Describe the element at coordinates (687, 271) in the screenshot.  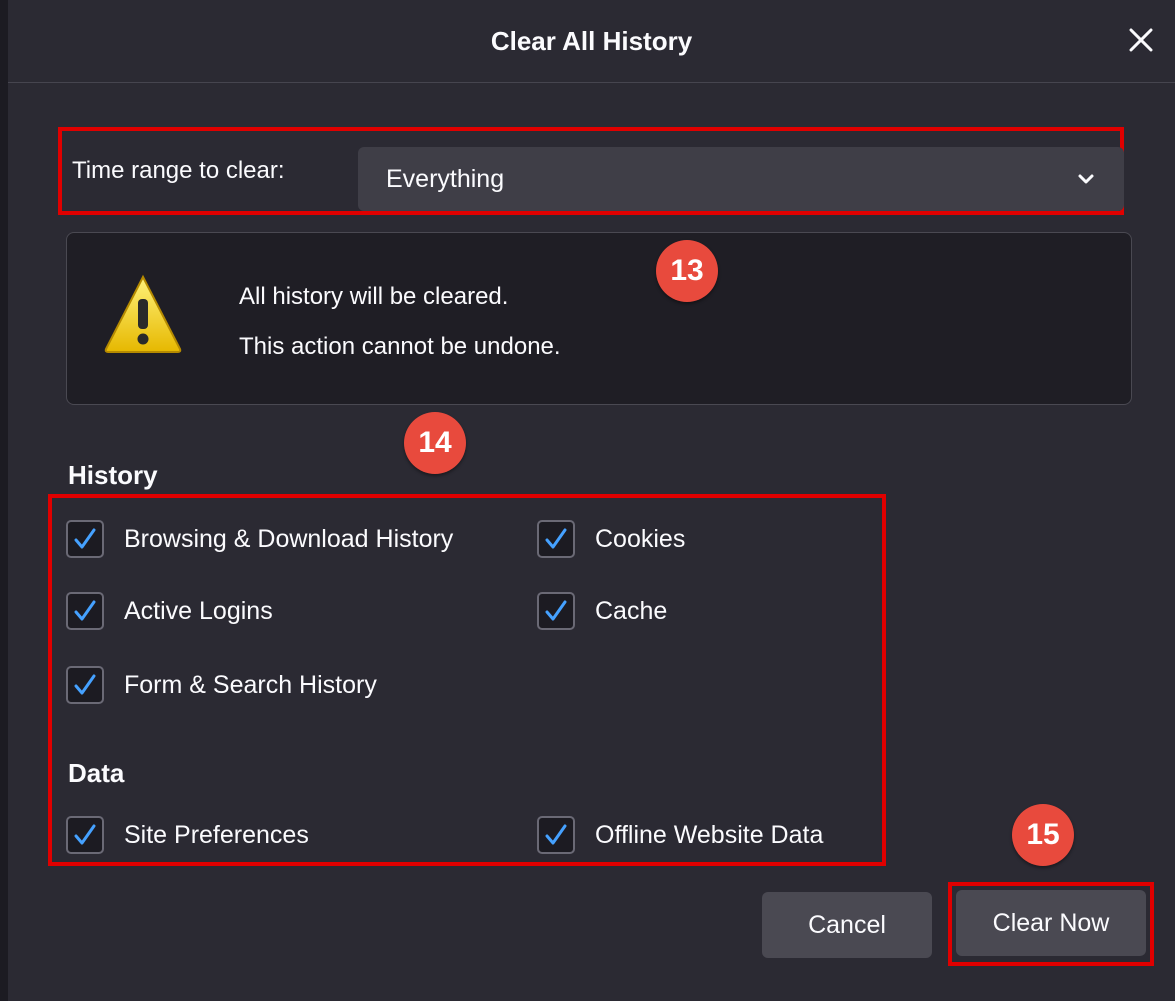
I see `step-marker-13: 13` at that location.